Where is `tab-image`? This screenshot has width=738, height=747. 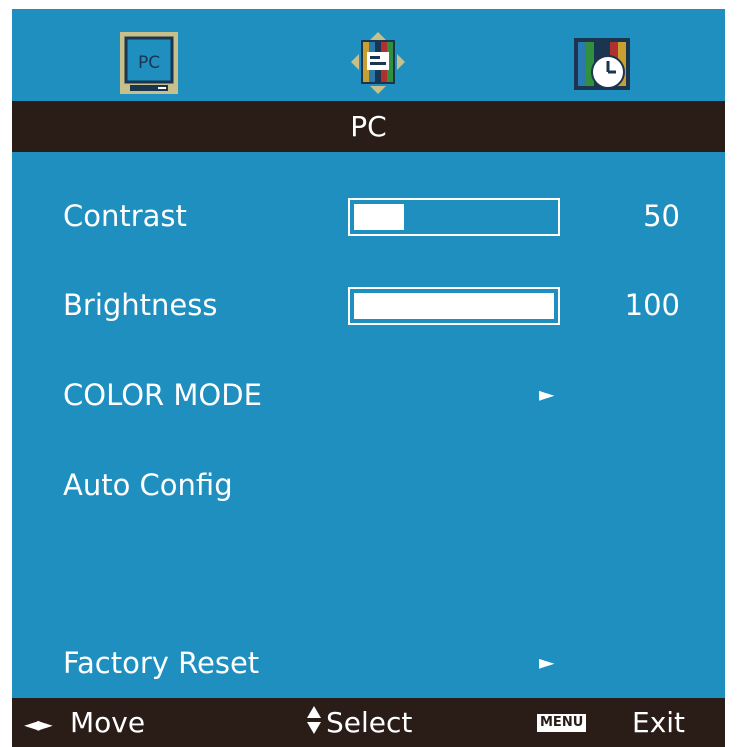
tab-image is located at coordinates (378, 63).